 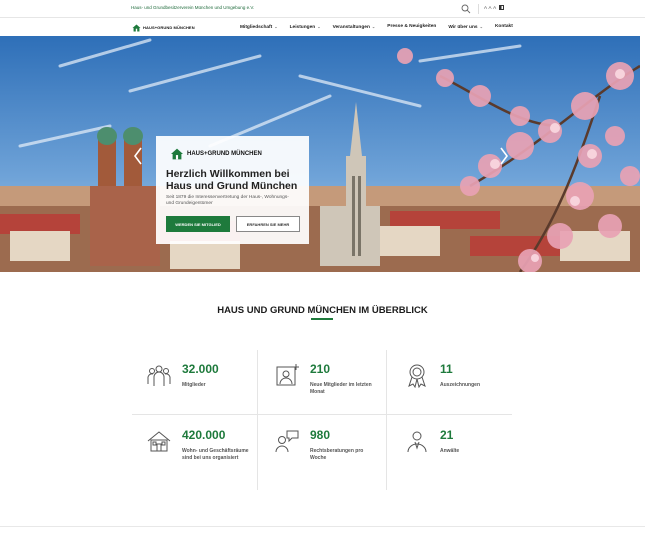 I want to click on logo-text: HAUS+GRUND MÜNCHEN, so click(x=169, y=27).